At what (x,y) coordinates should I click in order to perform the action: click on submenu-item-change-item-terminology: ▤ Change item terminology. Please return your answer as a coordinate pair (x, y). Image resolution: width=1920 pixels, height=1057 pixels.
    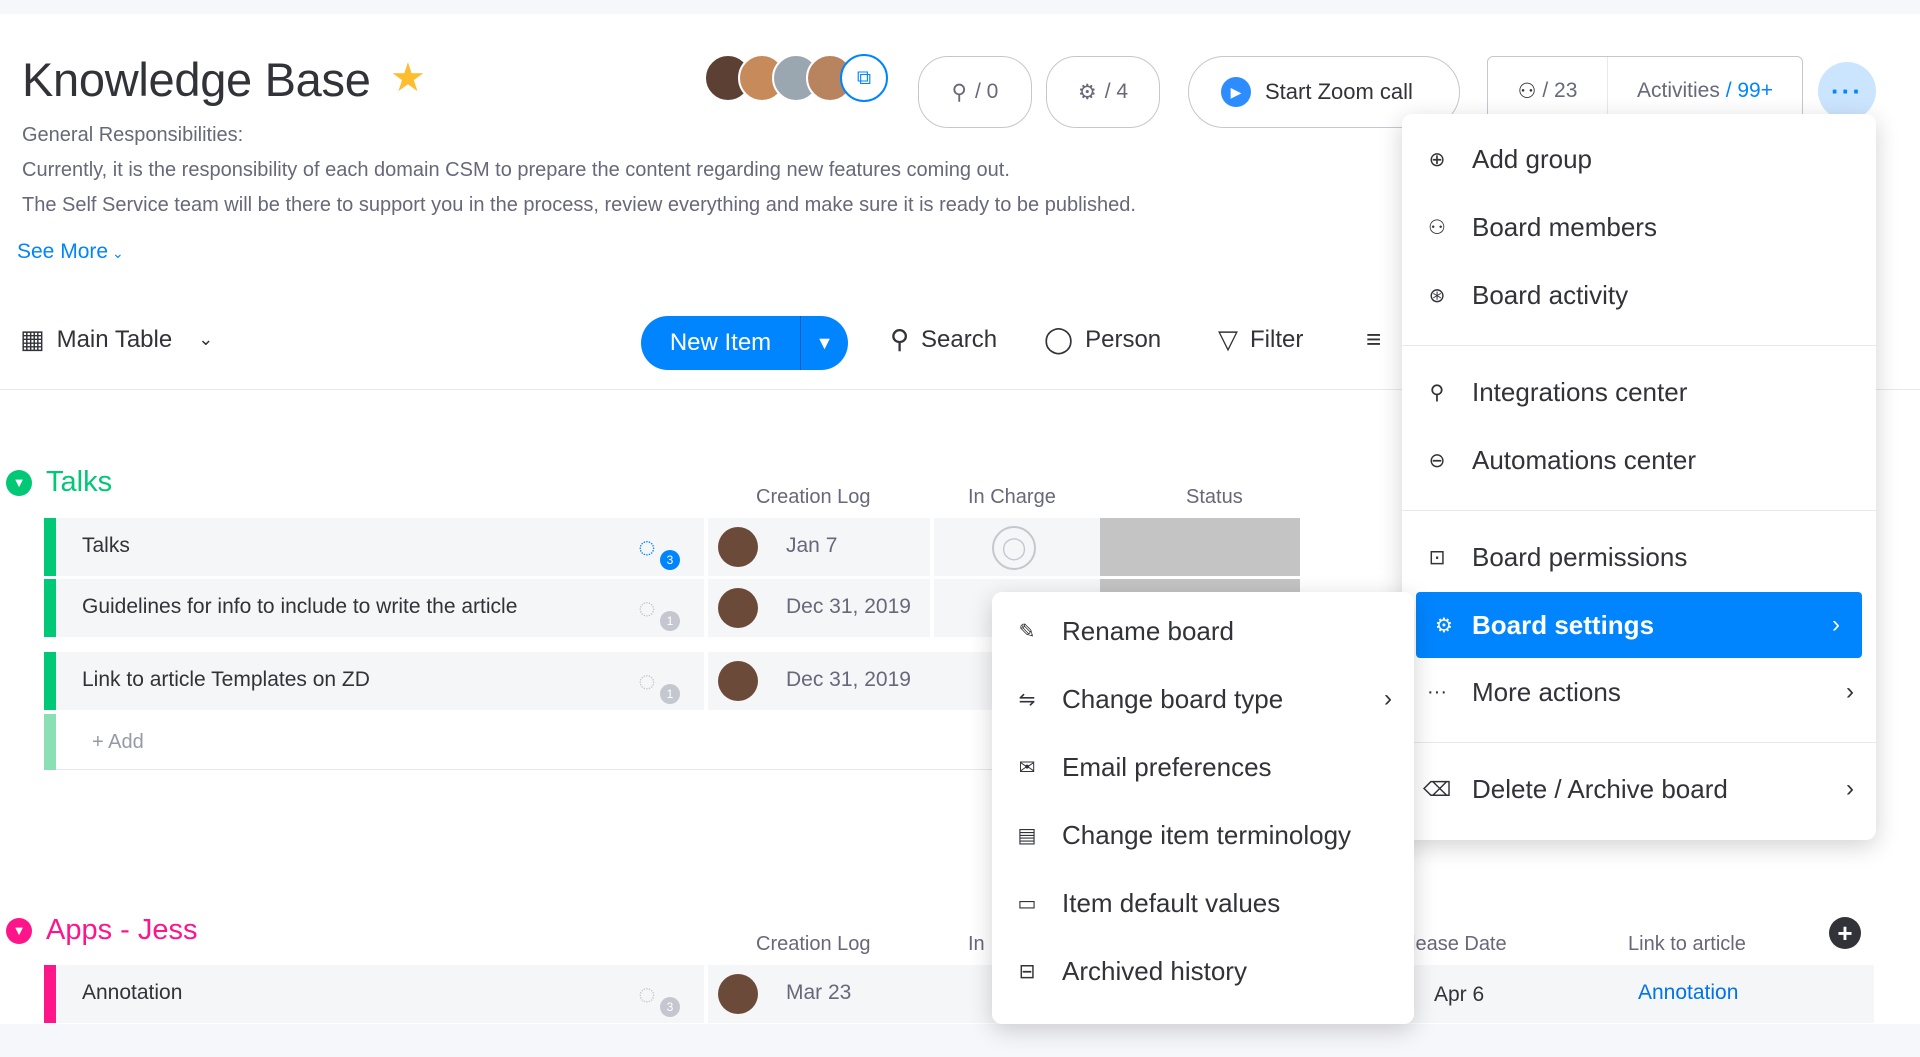
    Looking at the image, I should click on (1203, 835).